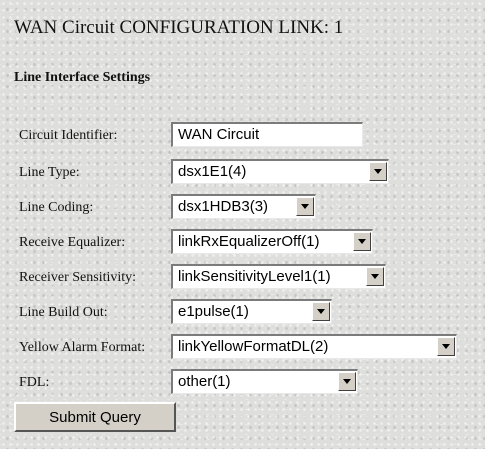  I want to click on receiver-sensitivity-dropdown-button, so click(375, 276).